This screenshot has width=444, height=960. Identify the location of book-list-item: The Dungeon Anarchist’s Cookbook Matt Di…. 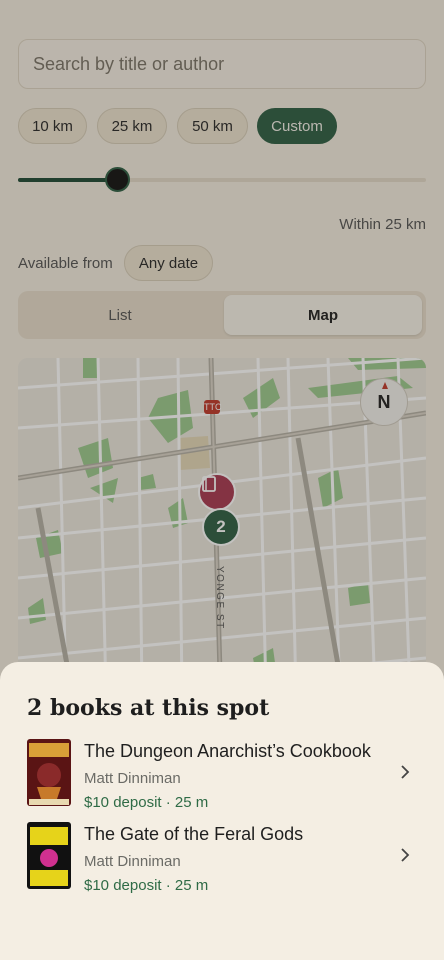
(222, 778).